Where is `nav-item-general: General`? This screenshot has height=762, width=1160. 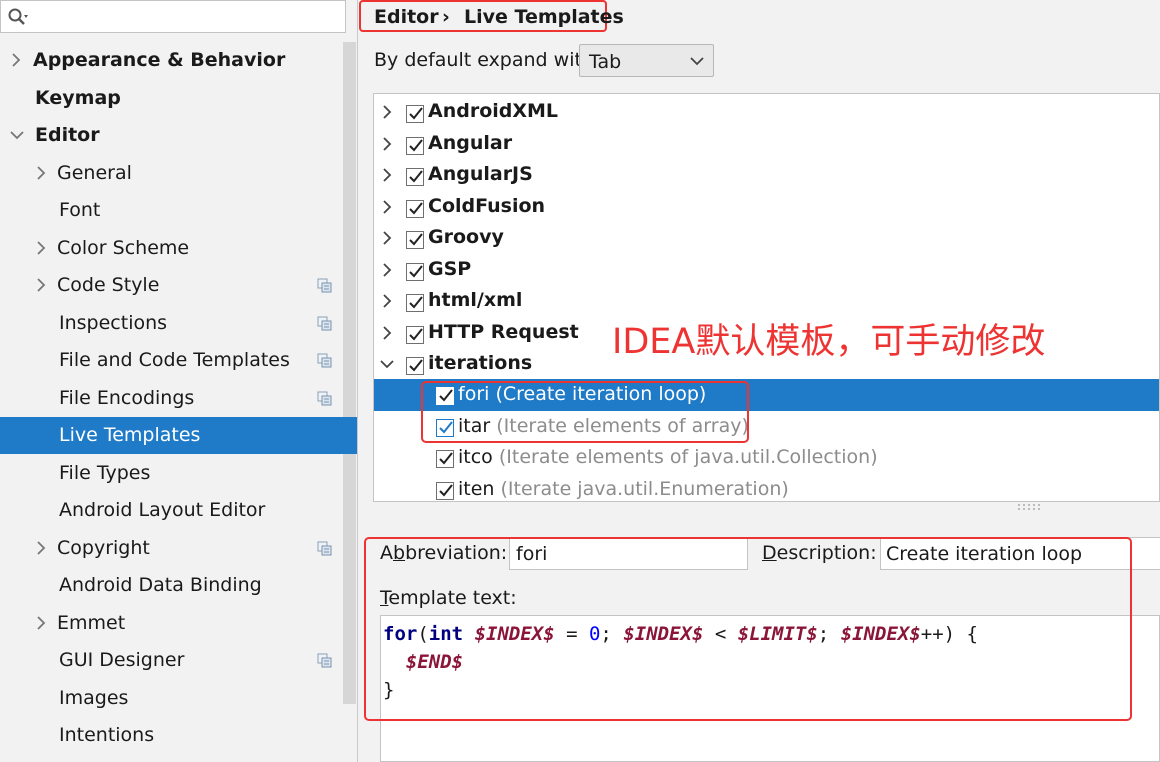 nav-item-general: General is located at coordinates (178, 173).